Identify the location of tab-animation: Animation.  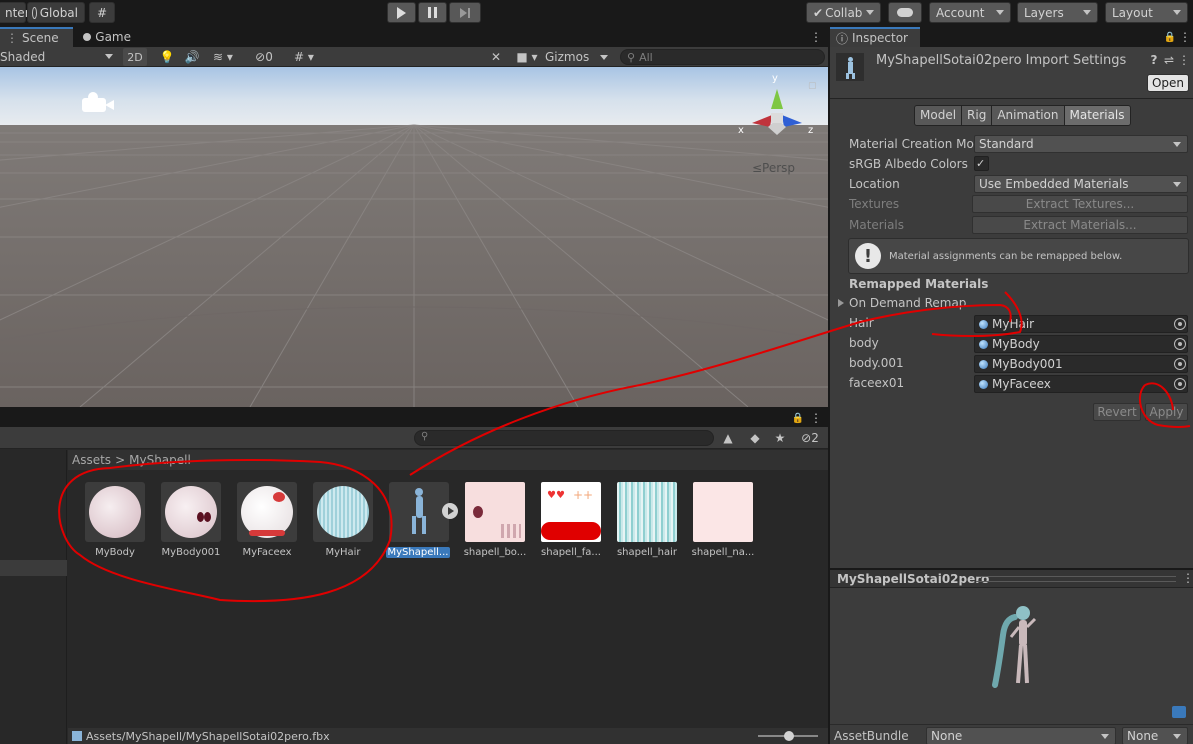
(1028, 115).